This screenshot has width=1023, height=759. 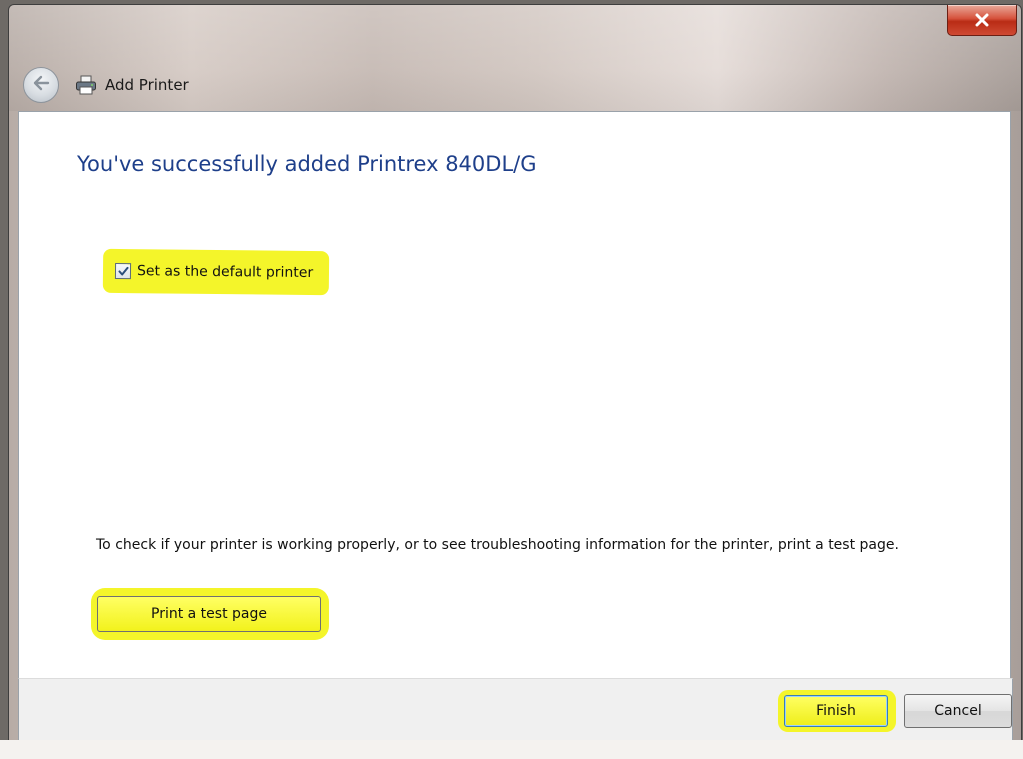 I want to click on close-button, so click(x=982, y=20).